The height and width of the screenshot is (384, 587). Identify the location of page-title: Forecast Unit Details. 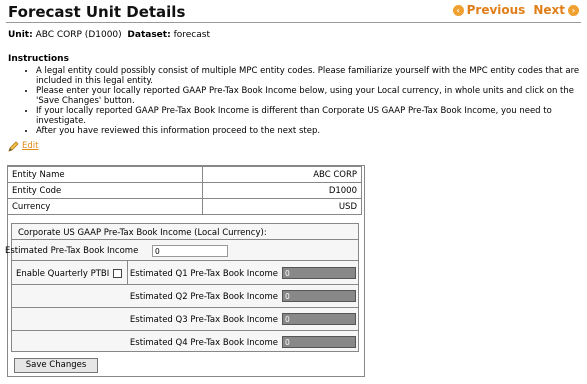
(97, 12).